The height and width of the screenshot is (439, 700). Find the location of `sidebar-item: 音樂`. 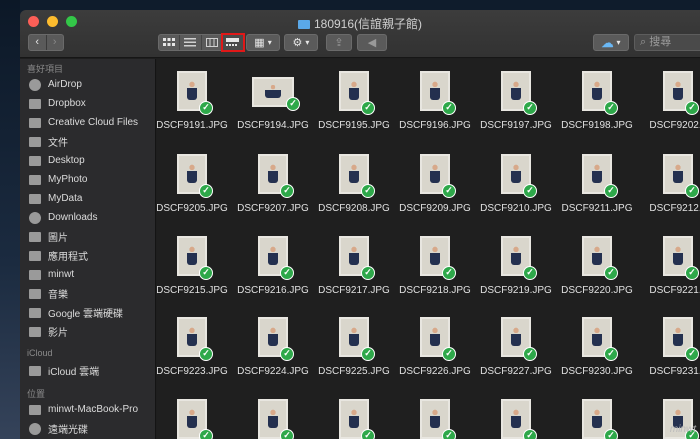

sidebar-item: 音樂 is located at coordinates (87, 293).